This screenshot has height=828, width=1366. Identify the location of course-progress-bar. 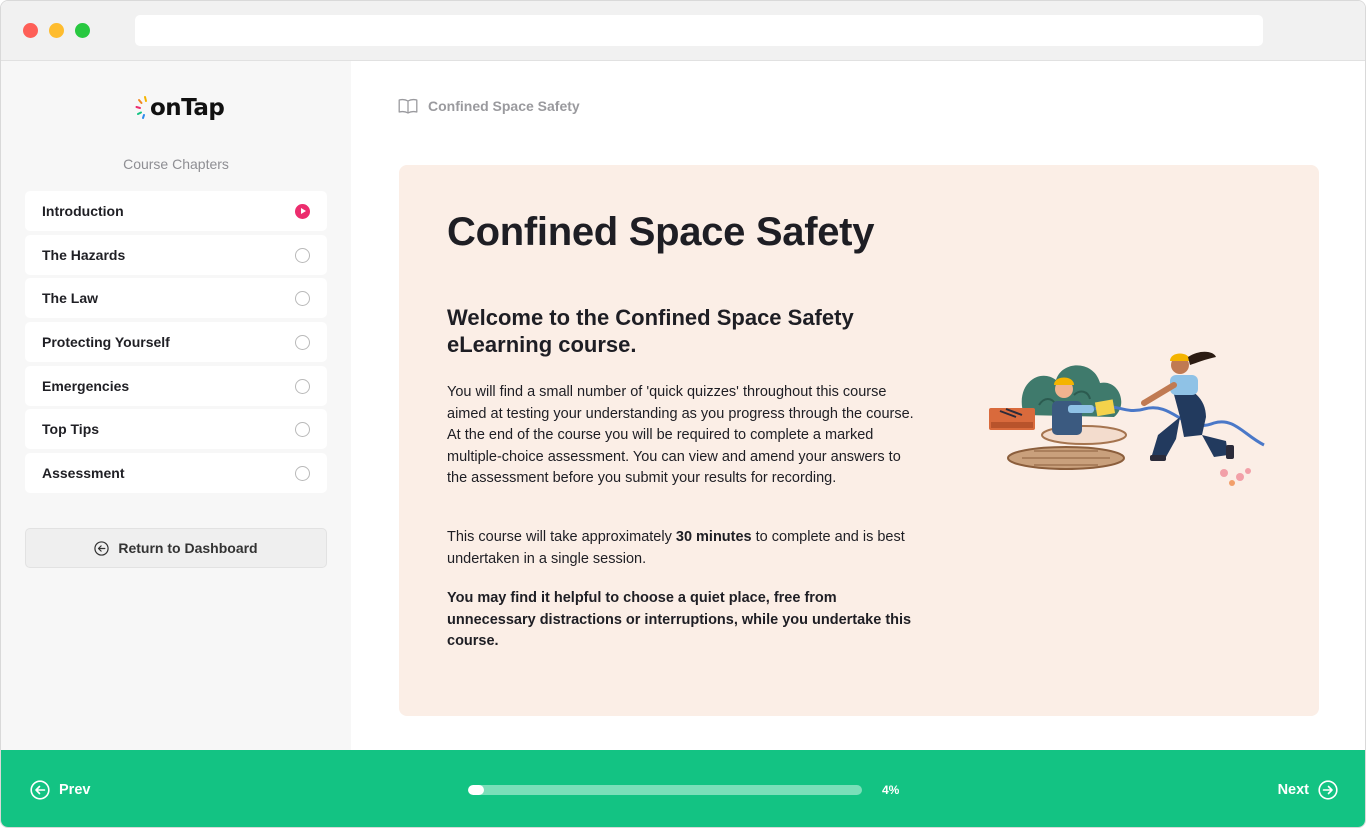
(665, 790).